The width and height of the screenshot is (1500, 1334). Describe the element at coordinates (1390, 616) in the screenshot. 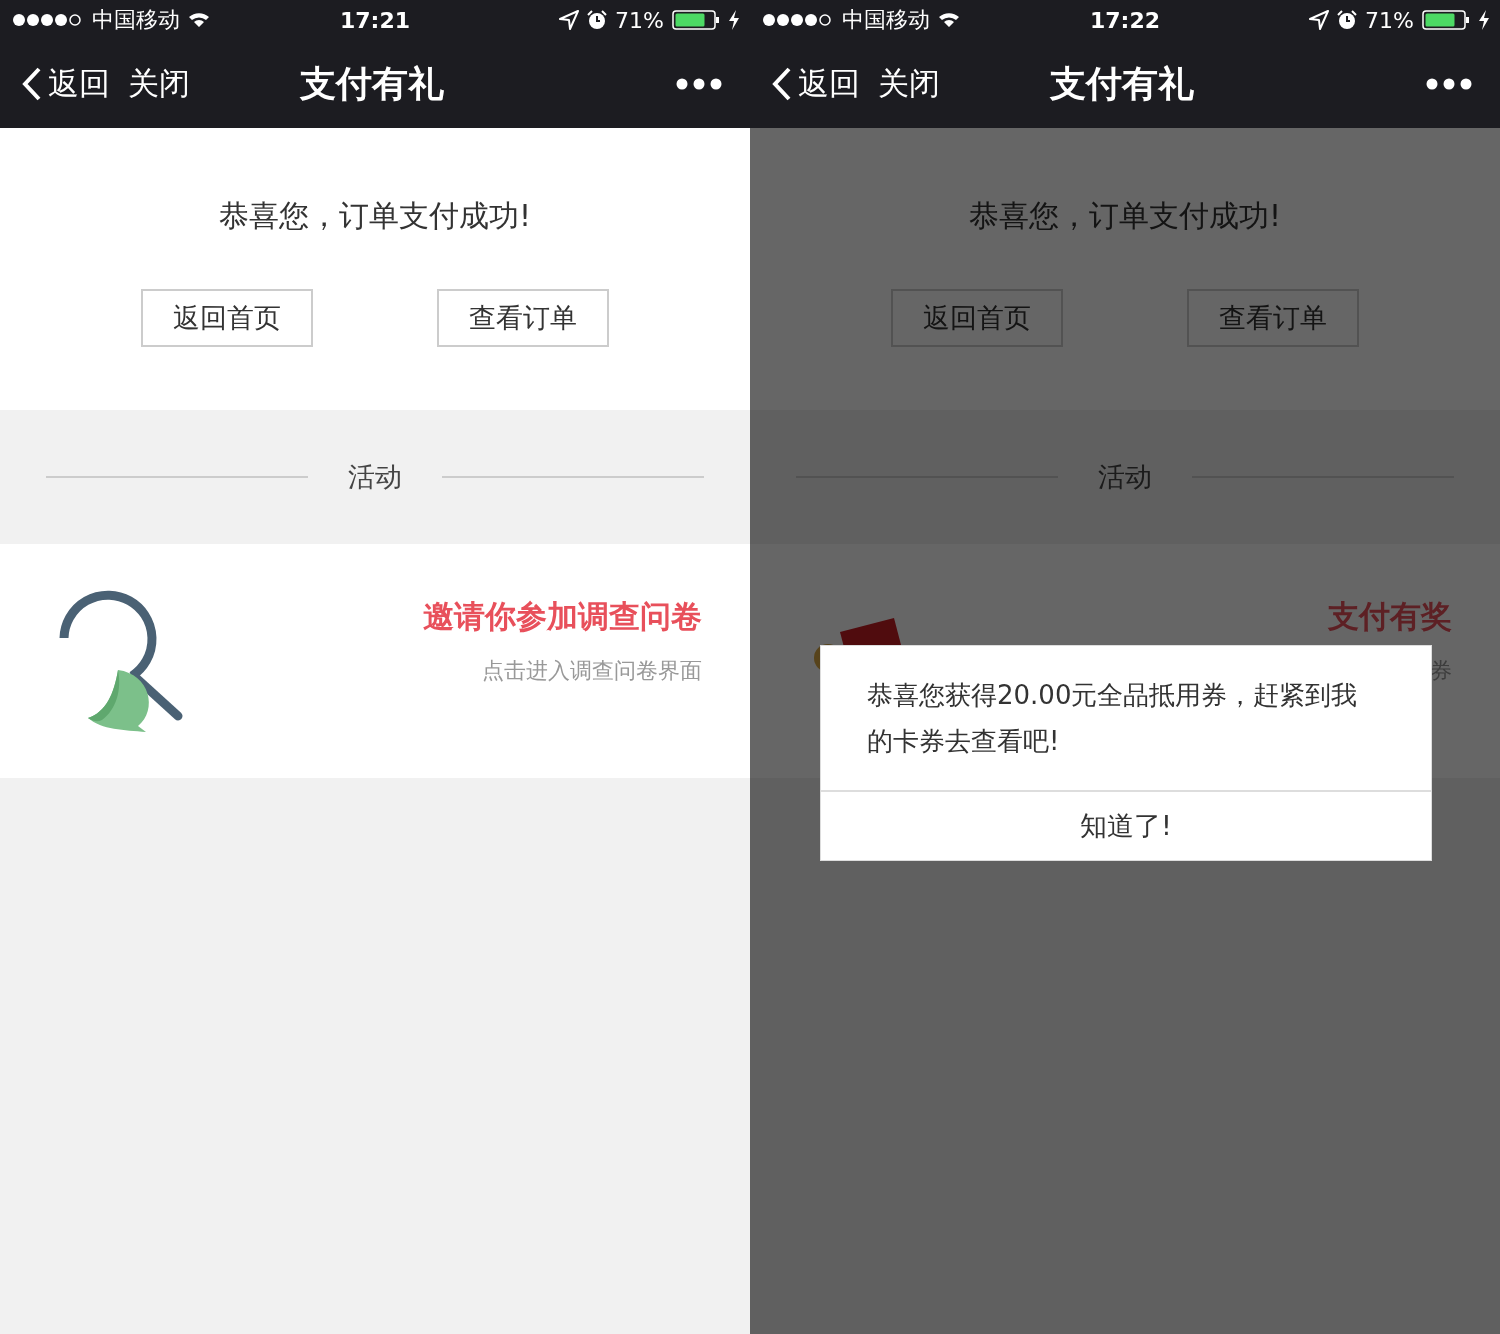

I see `activity-title: 支付有奖` at that location.